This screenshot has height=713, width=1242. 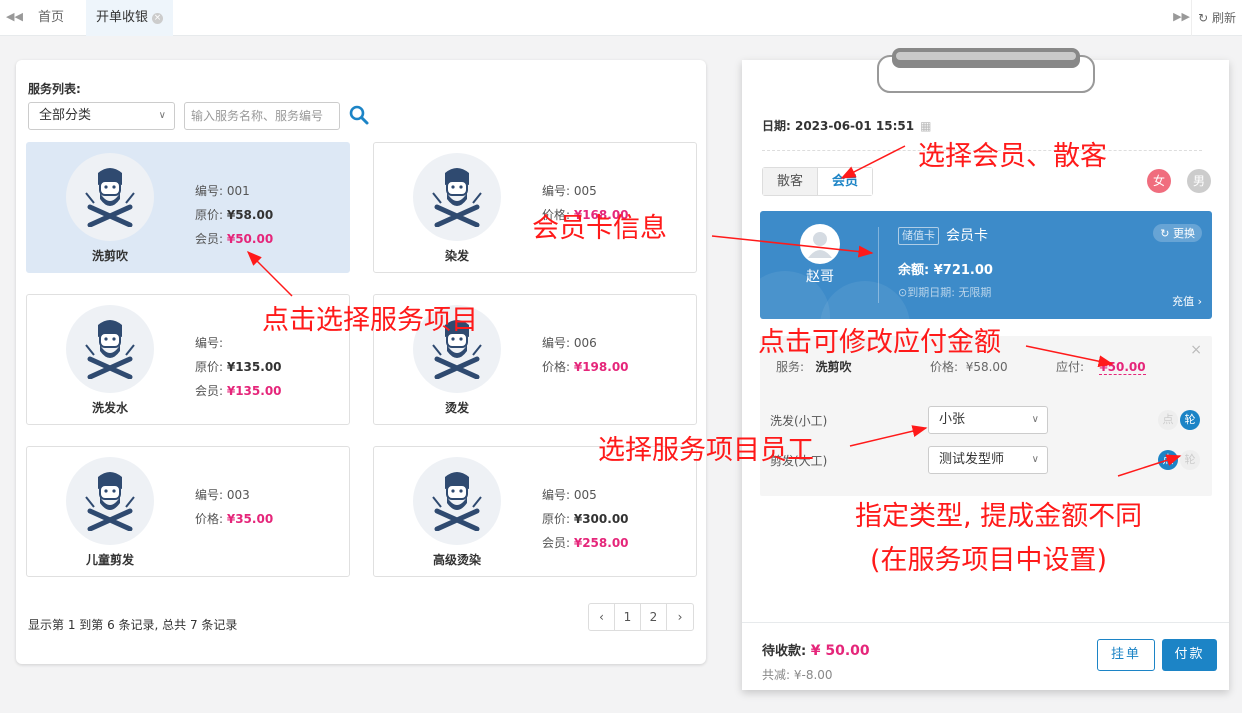 What do you see at coordinates (1159, 181) in the screenshot?
I see `gender-female-button: 女` at bounding box center [1159, 181].